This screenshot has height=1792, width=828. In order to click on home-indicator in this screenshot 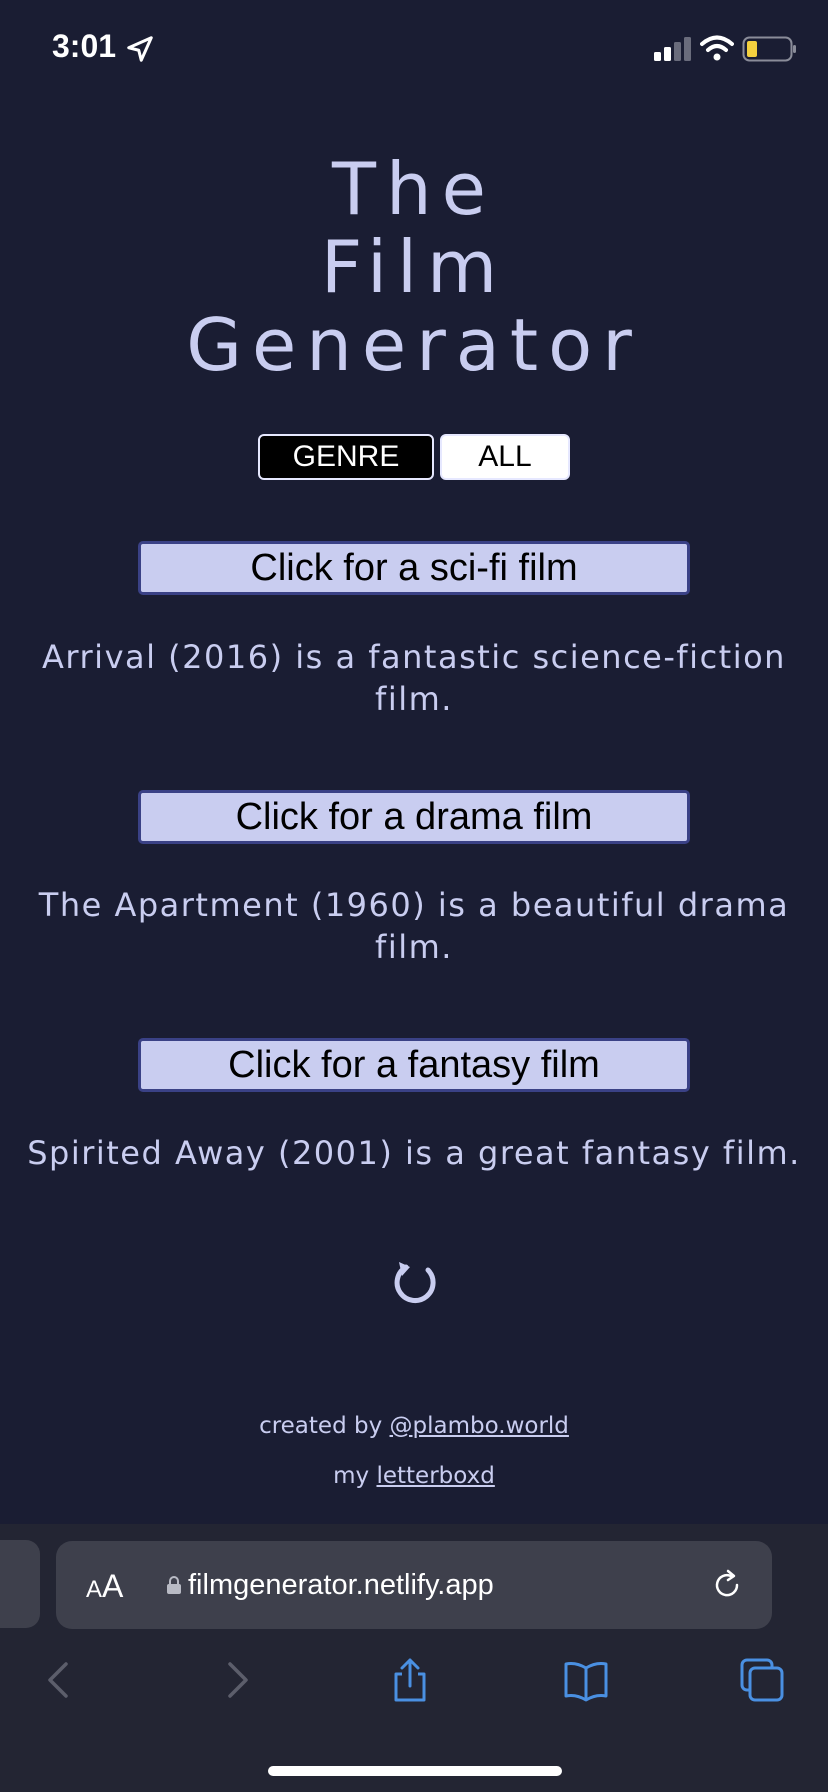, I will do `click(415, 1771)`.